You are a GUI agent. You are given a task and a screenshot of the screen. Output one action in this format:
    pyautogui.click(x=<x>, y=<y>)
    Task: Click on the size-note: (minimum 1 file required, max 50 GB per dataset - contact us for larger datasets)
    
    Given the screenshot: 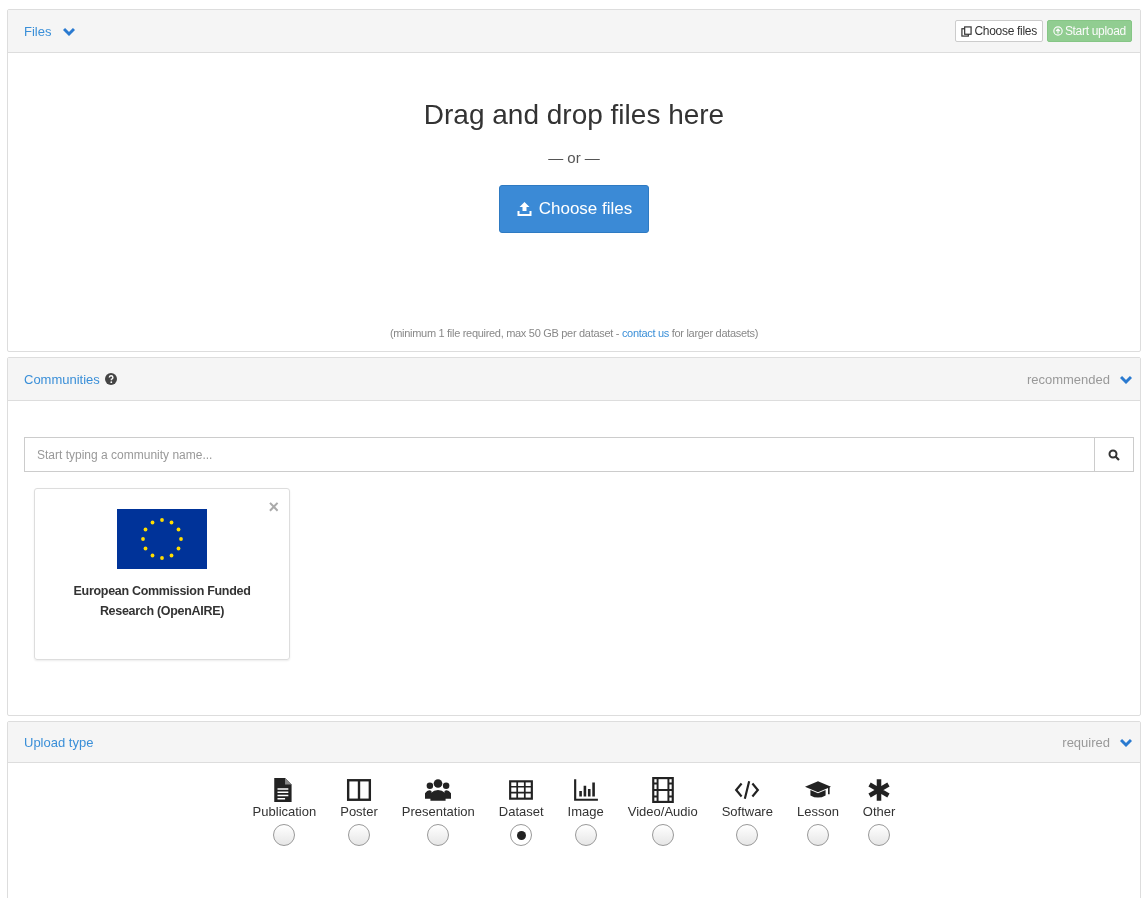 What is the action you would take?
    pyautogui.click(x=574, y=333)
    